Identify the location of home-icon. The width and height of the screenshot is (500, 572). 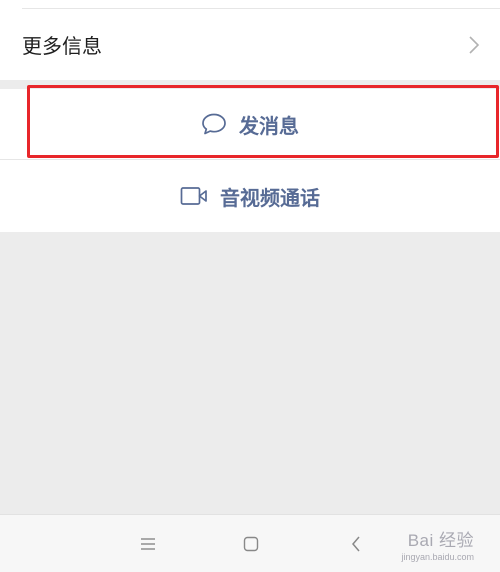
(251, 544).